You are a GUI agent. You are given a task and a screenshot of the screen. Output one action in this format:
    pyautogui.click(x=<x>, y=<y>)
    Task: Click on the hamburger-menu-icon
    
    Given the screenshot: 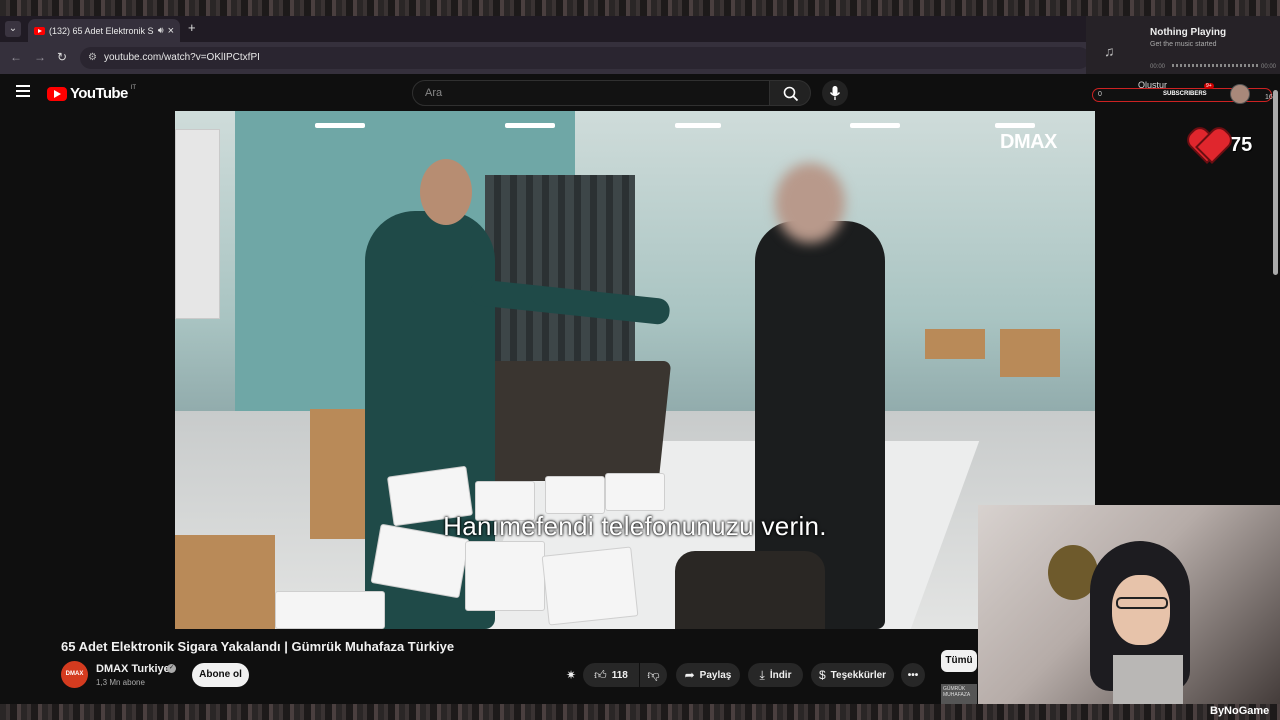 What is the action you would take?
    pyautogui.click(x=23, y=91)
    